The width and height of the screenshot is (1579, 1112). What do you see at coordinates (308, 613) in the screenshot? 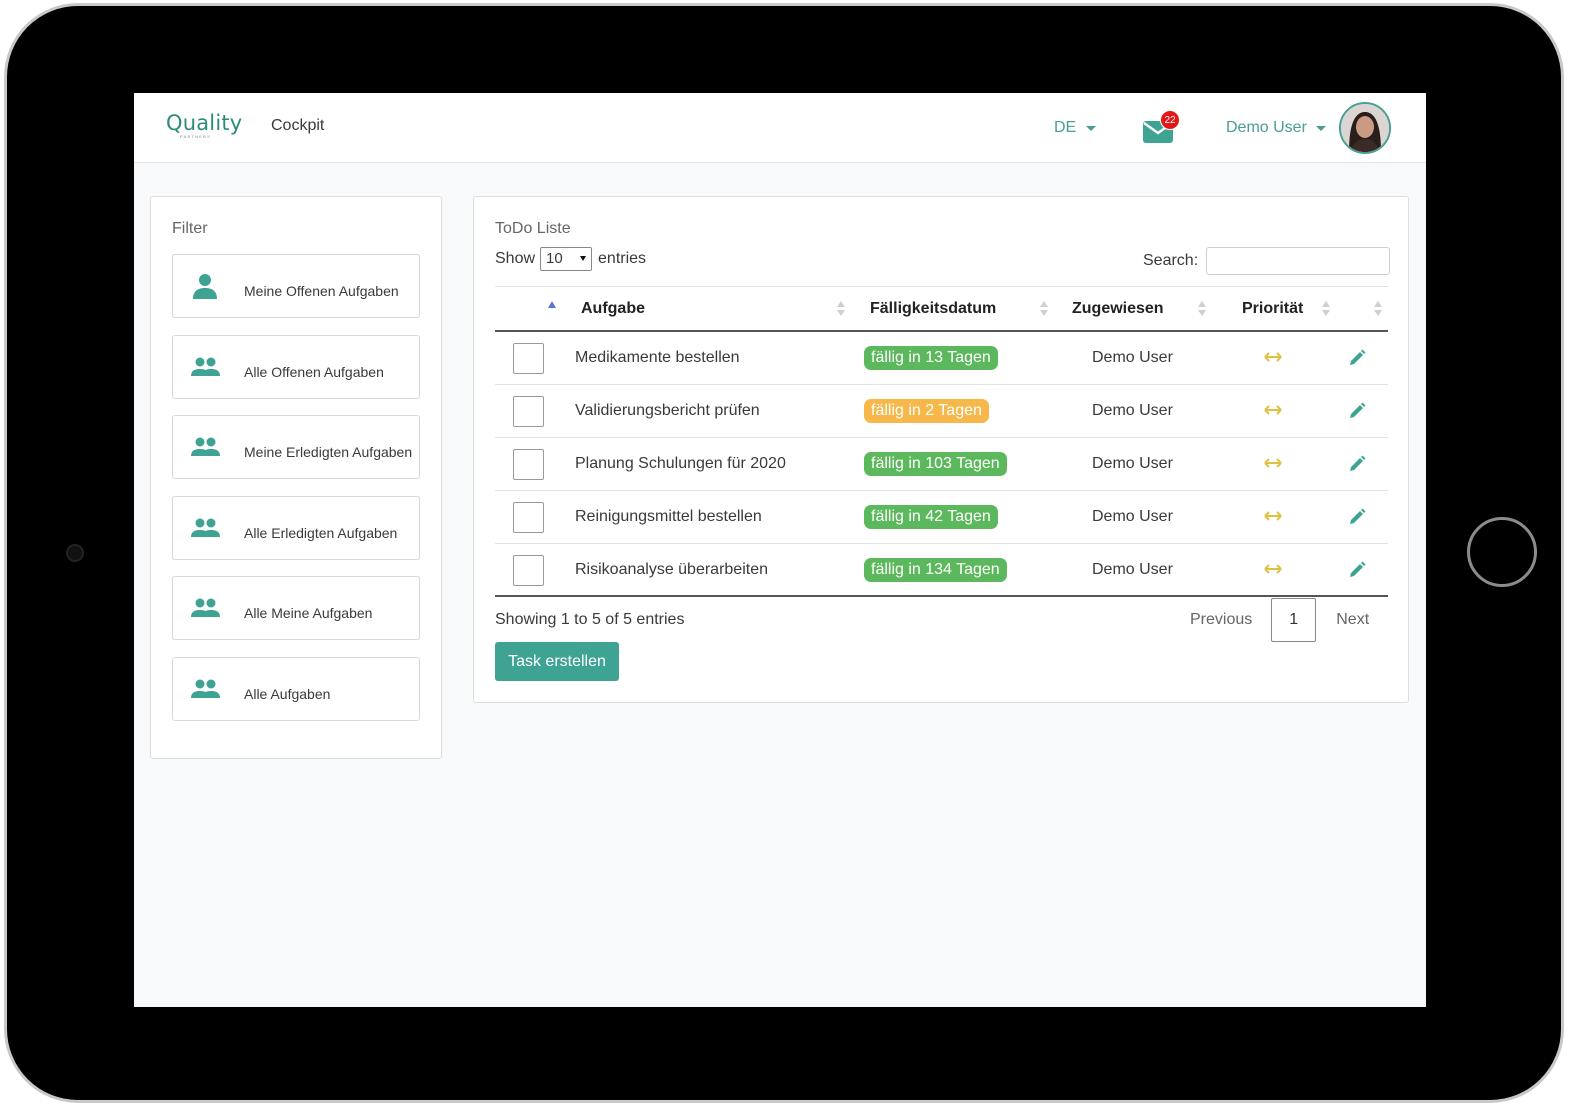
I see `filter-label: Alle Meine Aufgaben` at bounding box center [308, 613].